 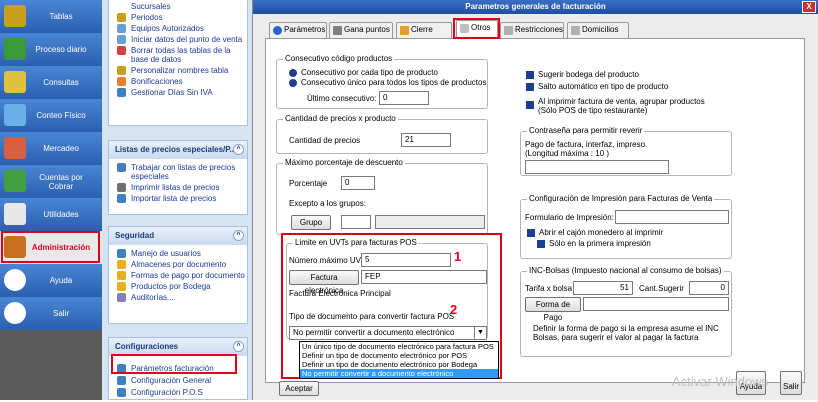 I want to click on delete-icon, so click(x=121, y=50).